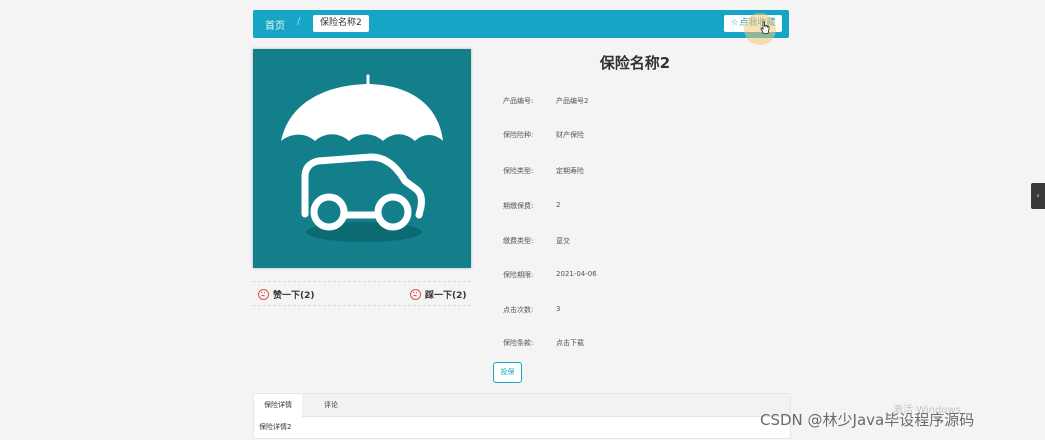 The width and height of the screenshot is (1045, 440). I want to click on download-terms-link: 点击下载, so click(570, 343).